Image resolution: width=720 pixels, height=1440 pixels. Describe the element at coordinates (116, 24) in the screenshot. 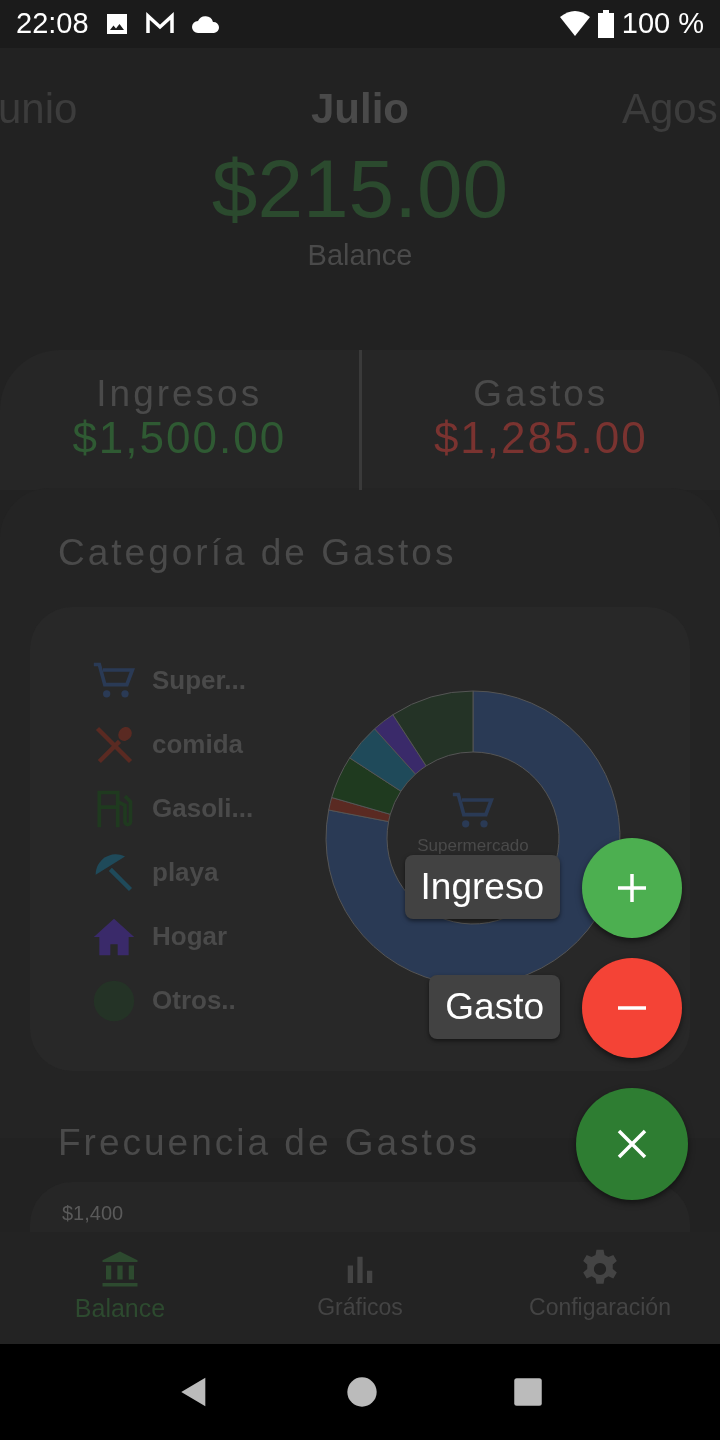

I see `image-icon` at that location.